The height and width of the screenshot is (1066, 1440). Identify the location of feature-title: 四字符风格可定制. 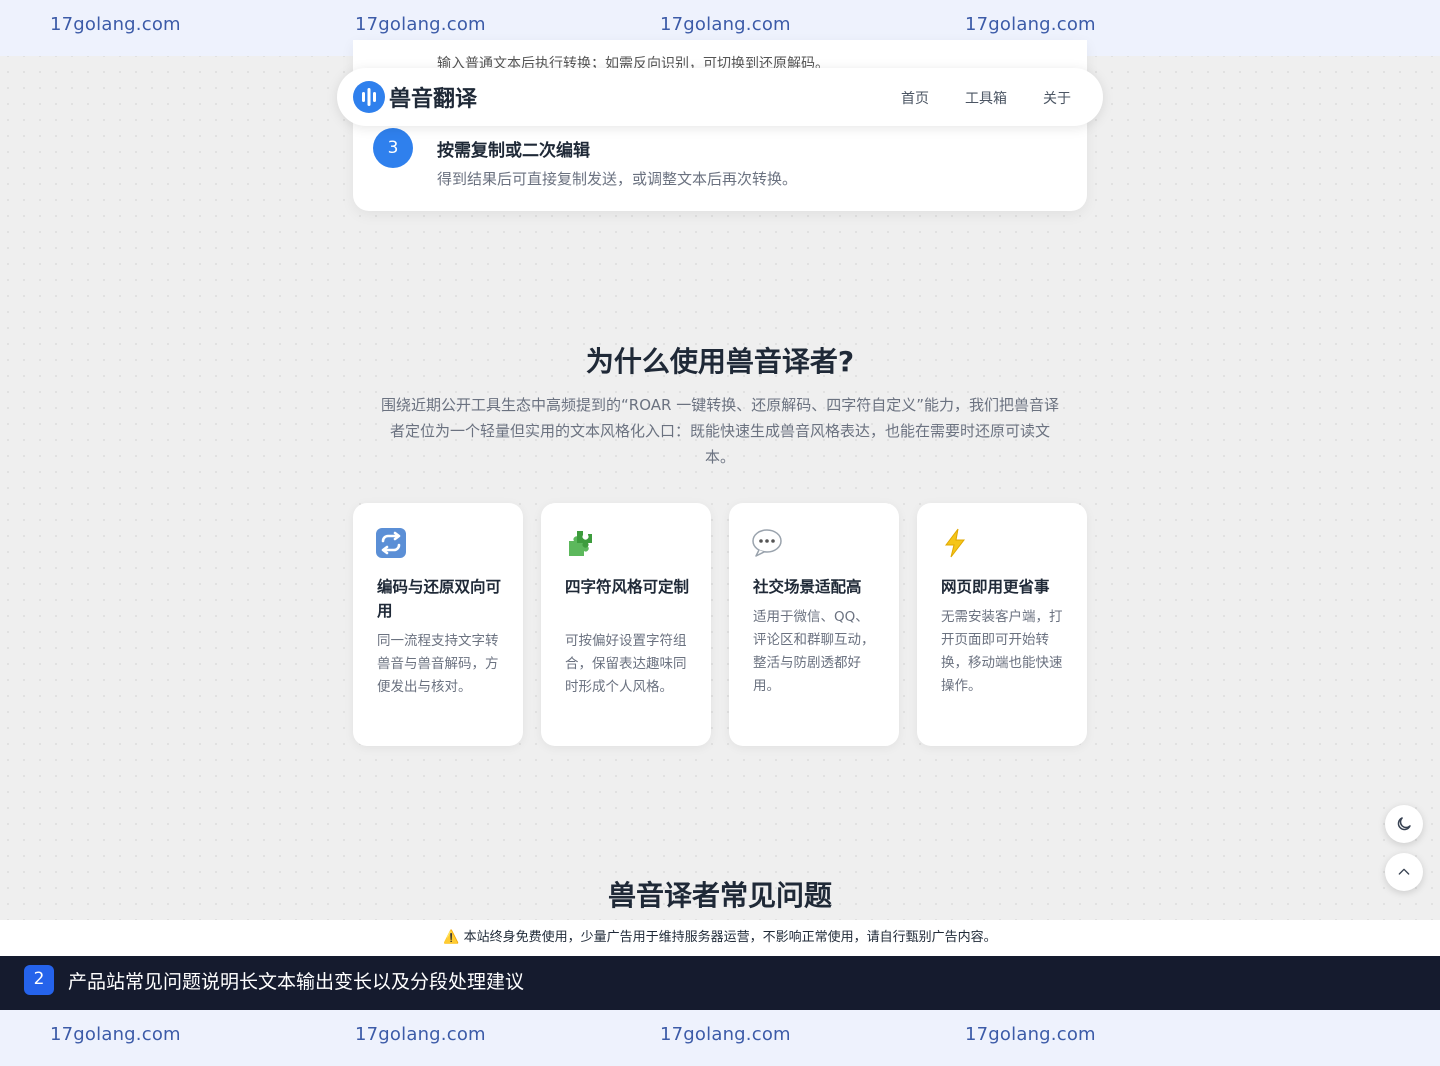
(627, 587).